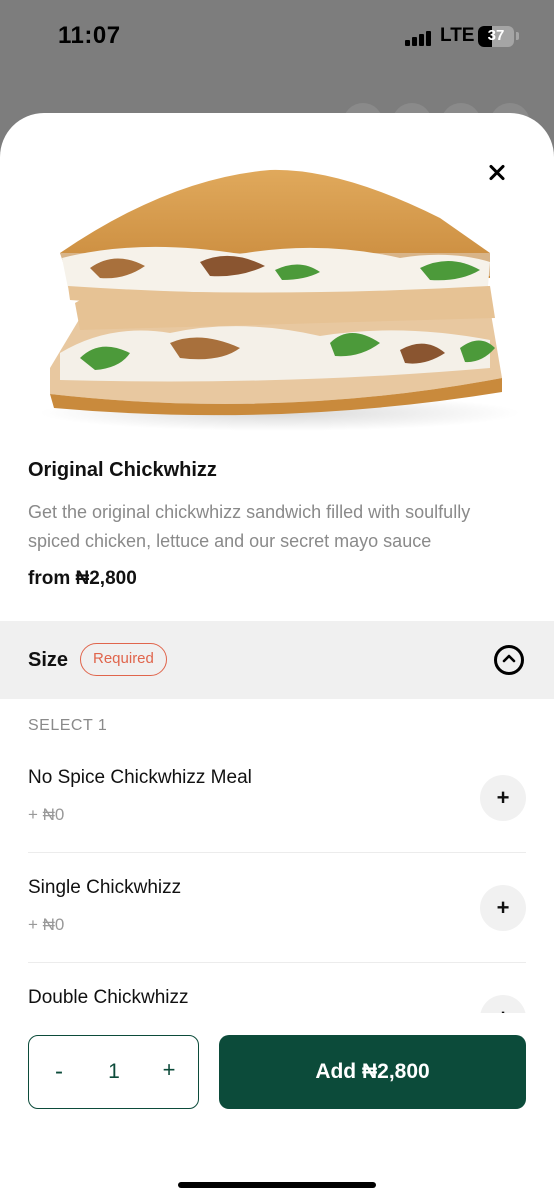 The image size is (554, 1200). I want to click on chevron-up-icon, so click(509, 660).